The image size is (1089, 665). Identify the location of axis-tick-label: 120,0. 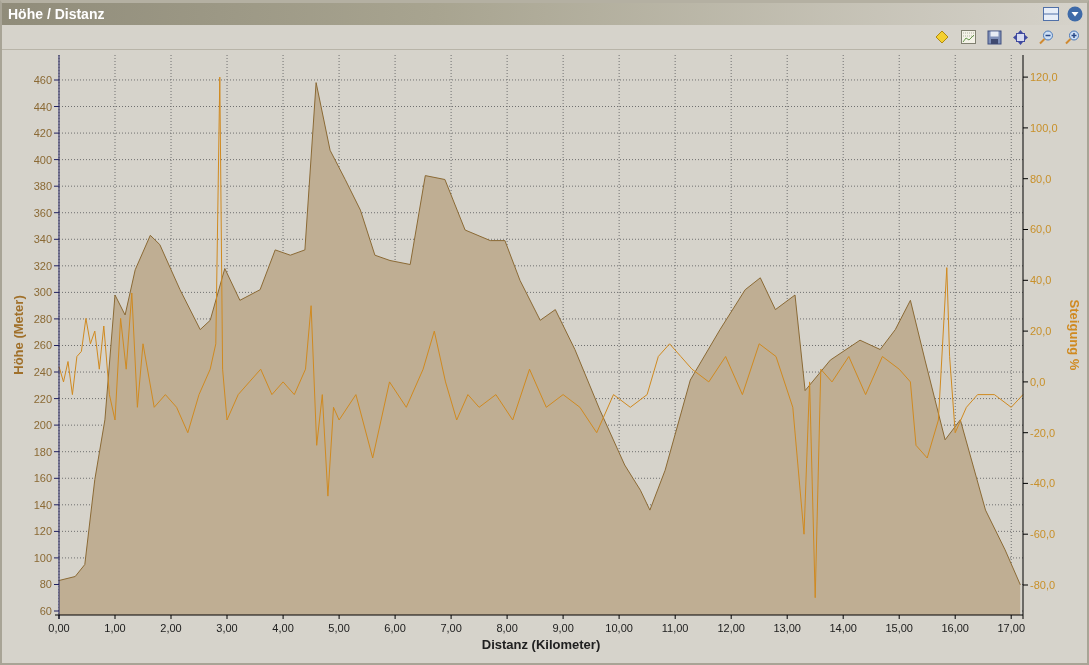
(1044, 77).